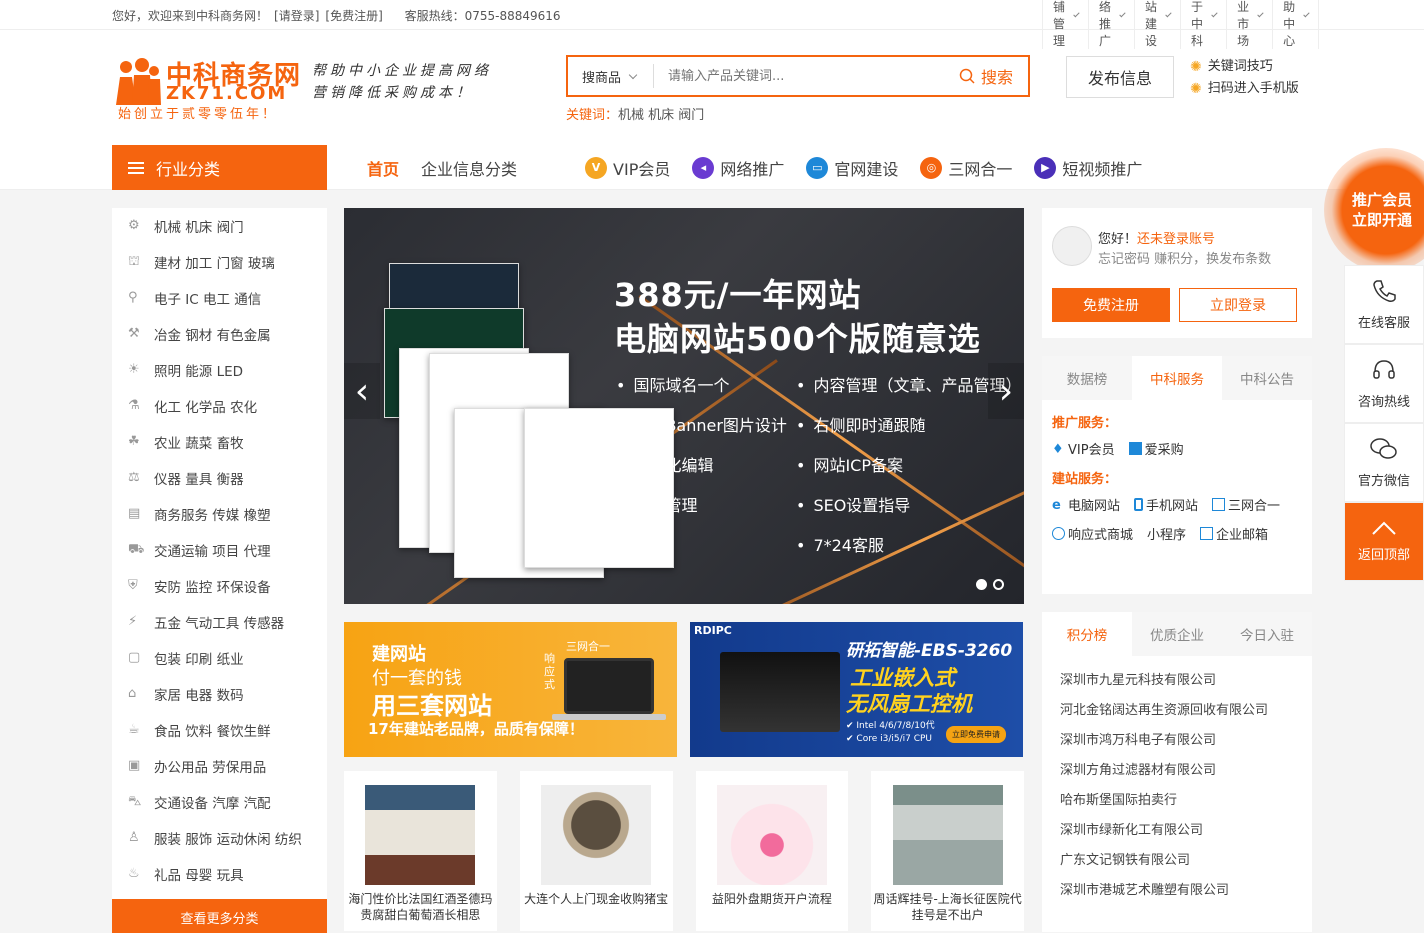 The height and width of the screenshot is (933, 1424). I want to click on product-card: 海门性价比法国红酒圣德玛贵腐甜白葡萄酒长相思, so click(420, 851).